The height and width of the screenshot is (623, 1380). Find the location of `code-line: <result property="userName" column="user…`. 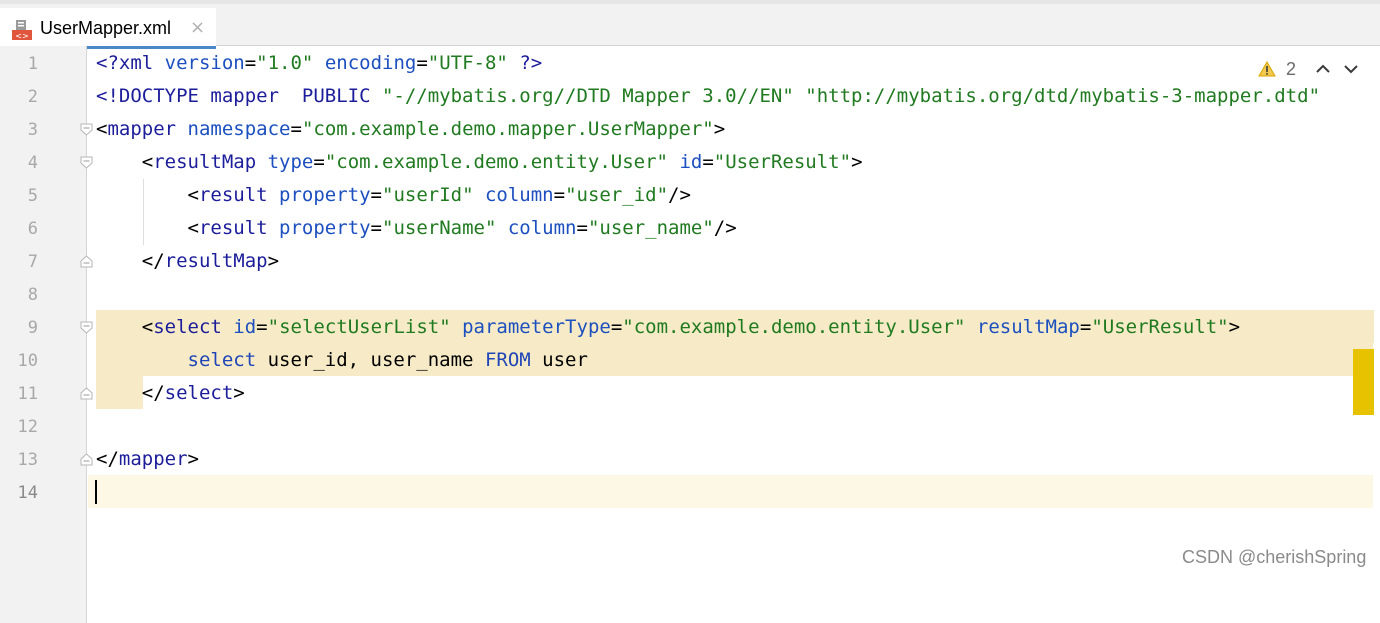

code-line: <result property="userName" column="user… is located at coordinates (416, 228).